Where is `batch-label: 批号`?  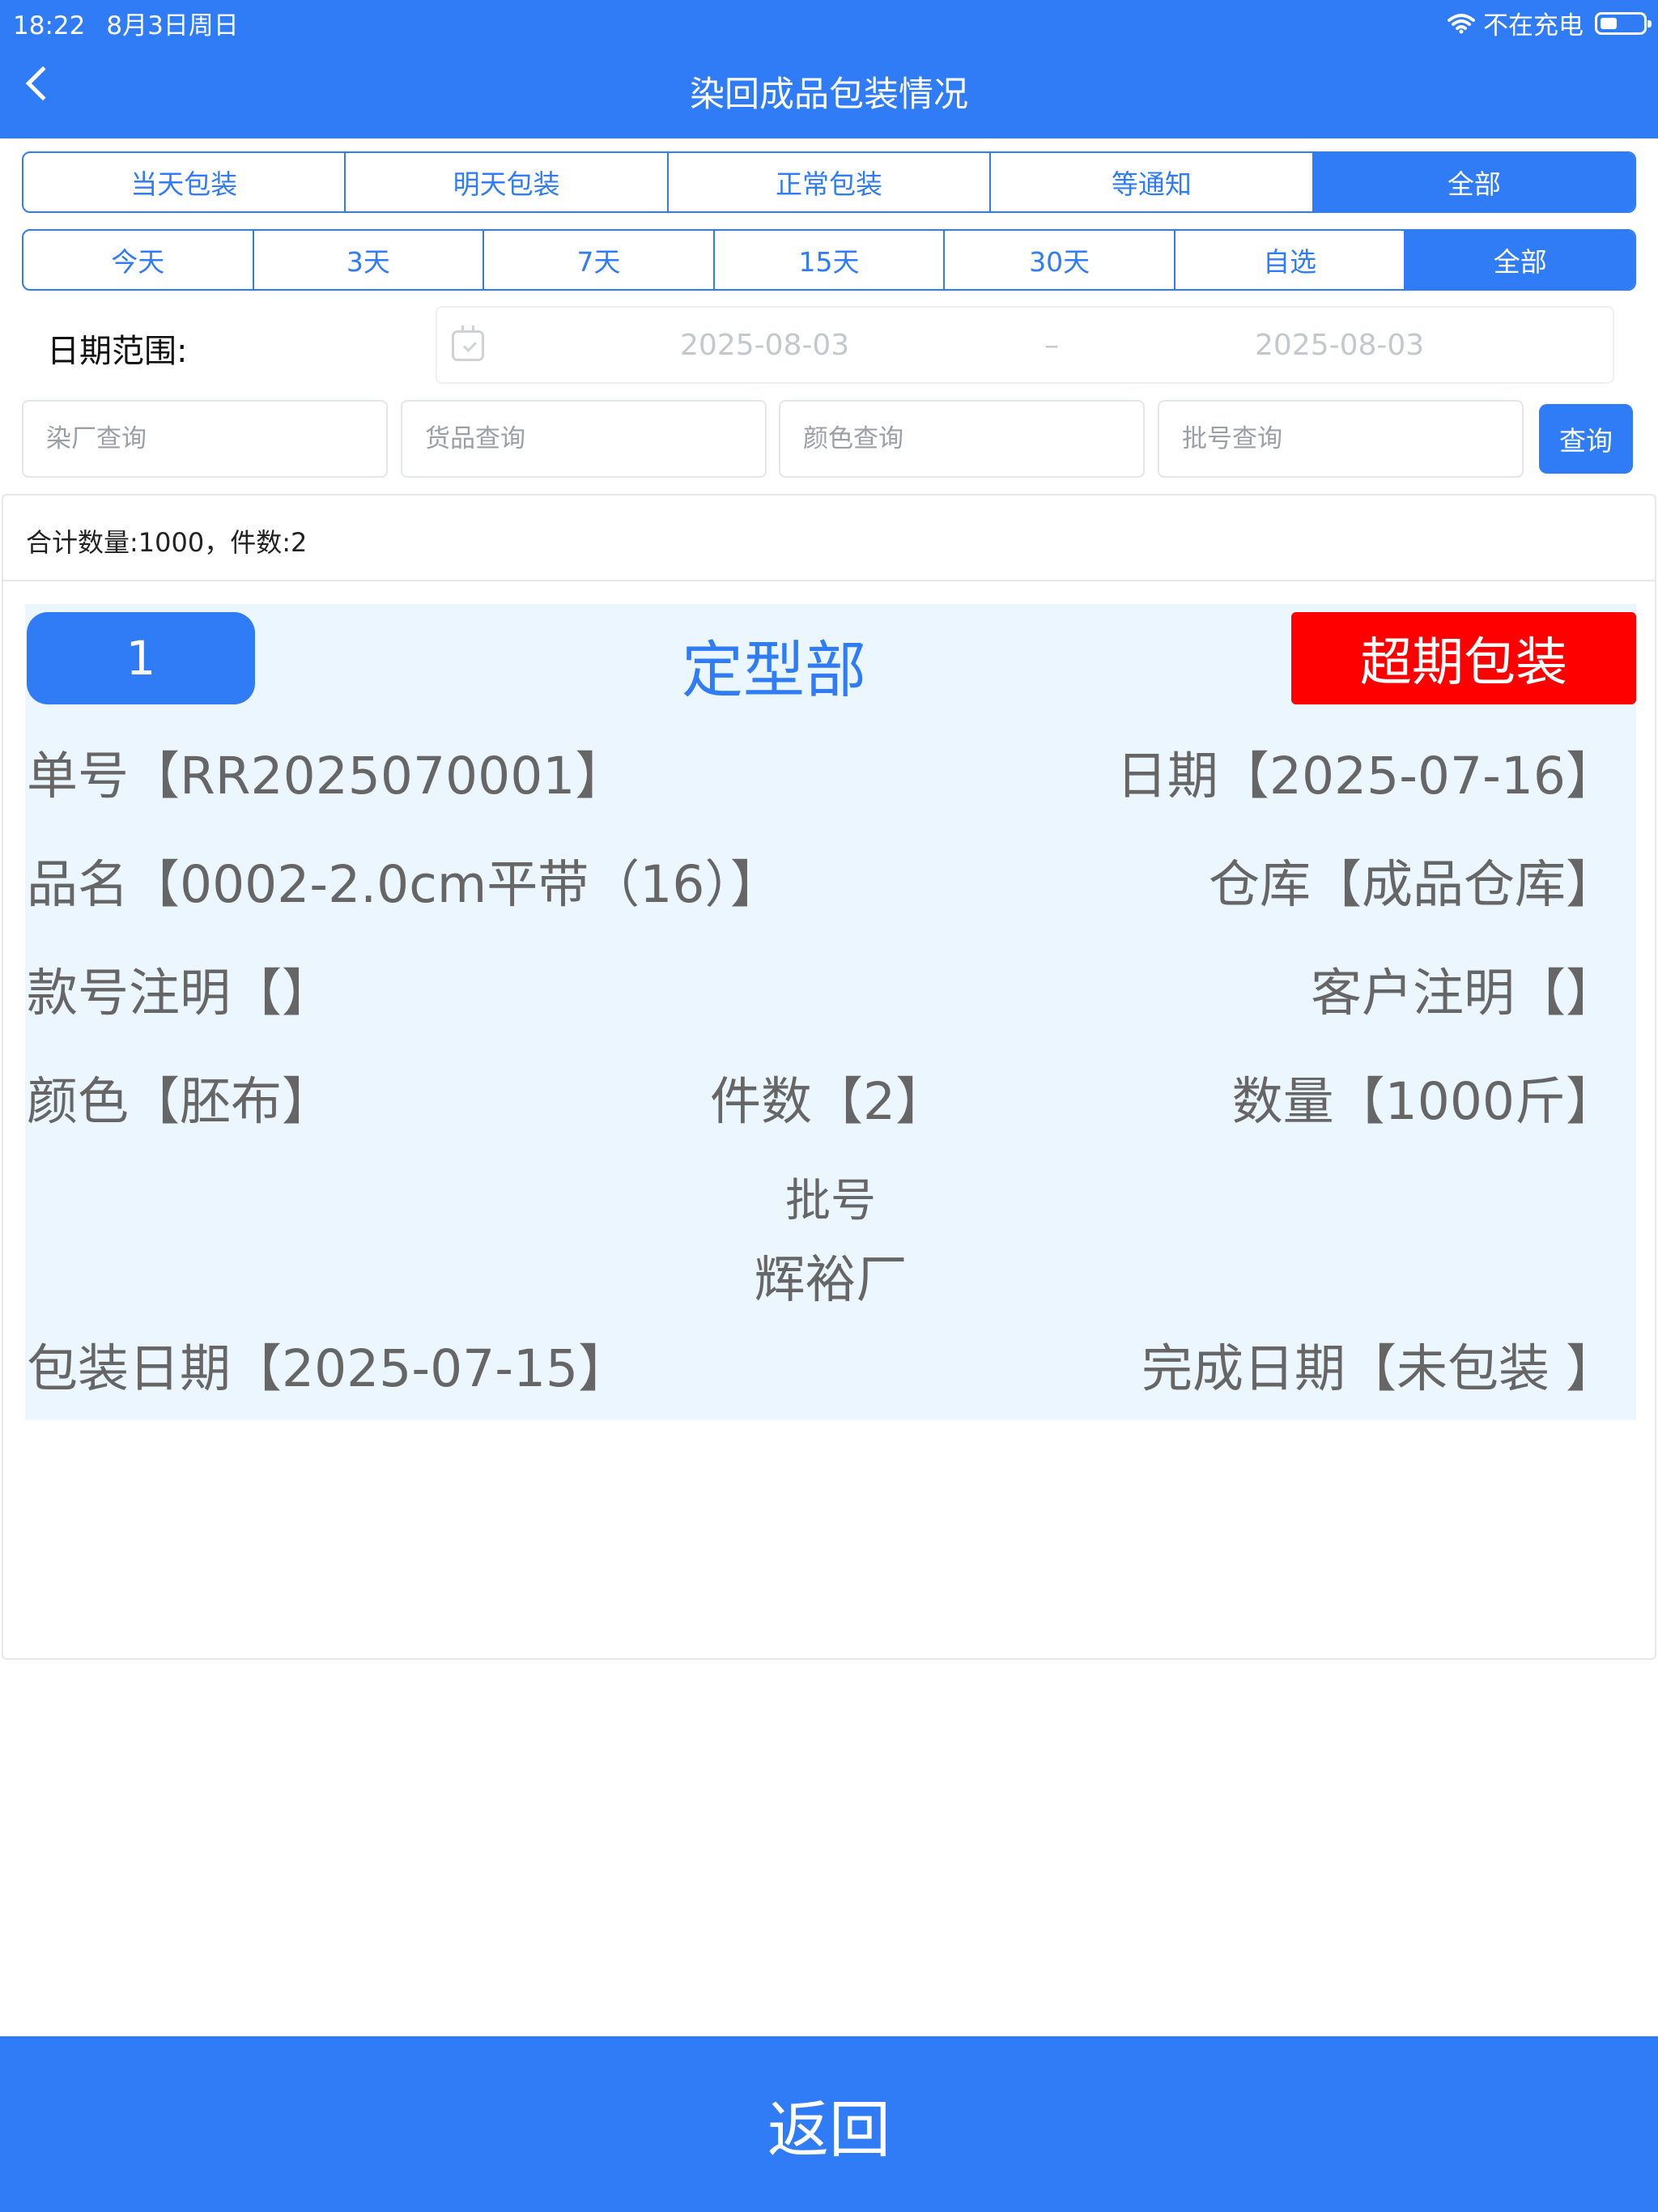
batch-label: 批号 is located at coordinates (830, 1201).